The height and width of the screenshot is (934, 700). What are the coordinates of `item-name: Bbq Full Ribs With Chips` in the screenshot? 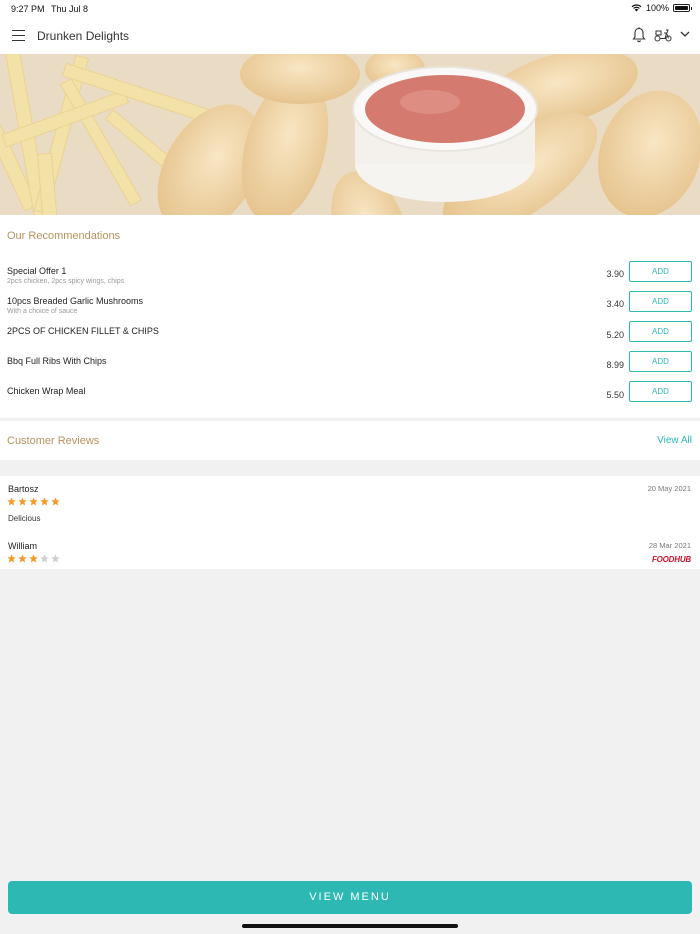 It's located at (57, 361).